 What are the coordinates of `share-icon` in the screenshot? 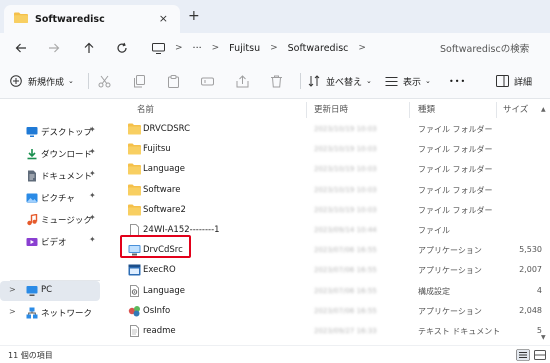 It's located at (242, 80).